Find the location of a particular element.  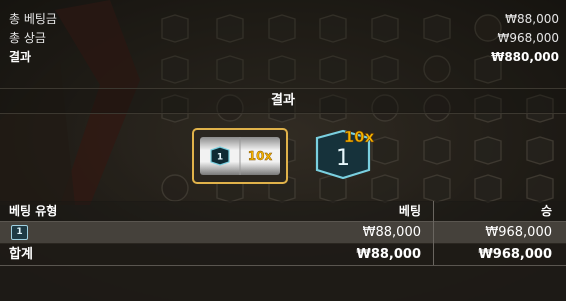

table-total-row: 합계 ₩88,000 ₩968,000 is located at coordinates (283, 254).